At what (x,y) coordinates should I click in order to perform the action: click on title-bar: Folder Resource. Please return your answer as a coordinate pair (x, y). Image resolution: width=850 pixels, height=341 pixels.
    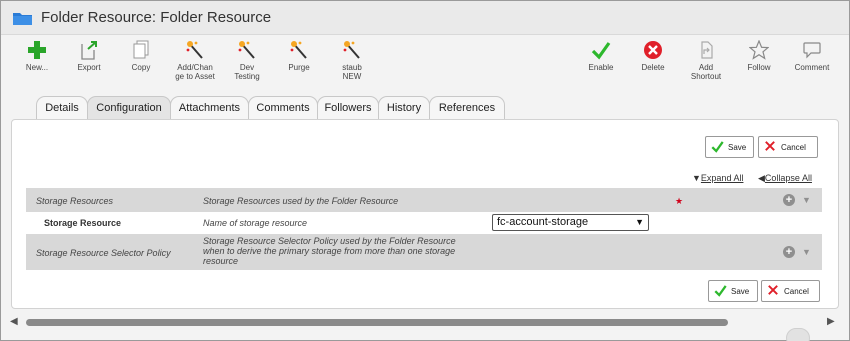
    Looking at the image, I should click on (425, 18).